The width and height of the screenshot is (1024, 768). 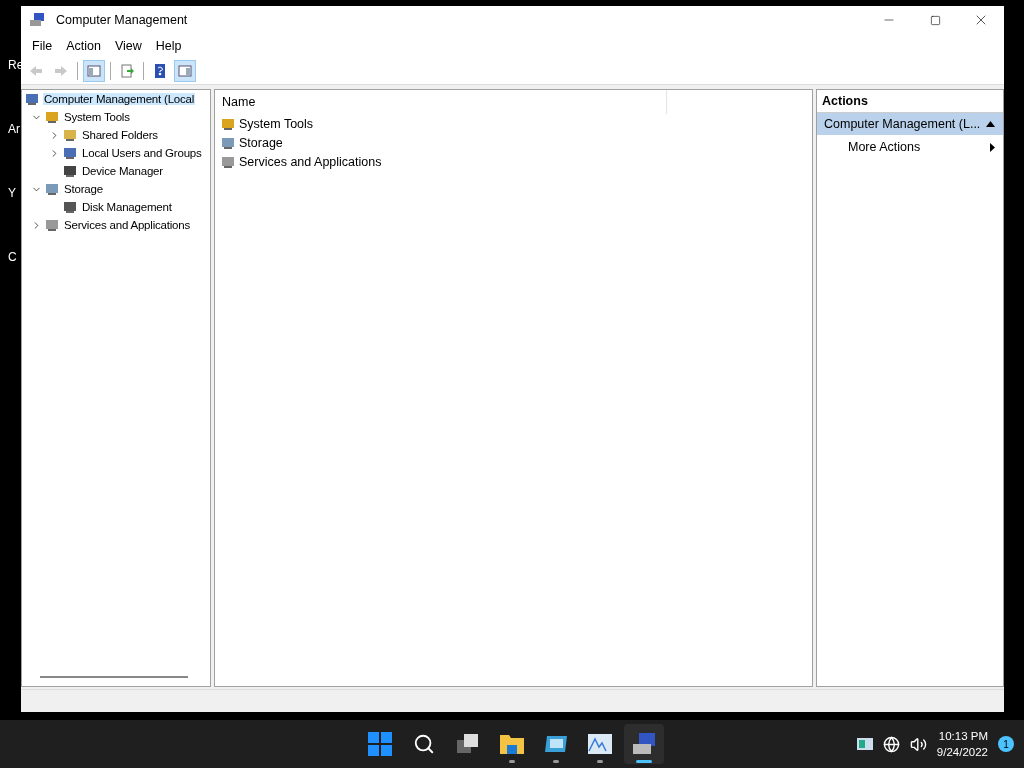 I want to click on tree-item: Local Users and Groups, so click(x=142, y=153).